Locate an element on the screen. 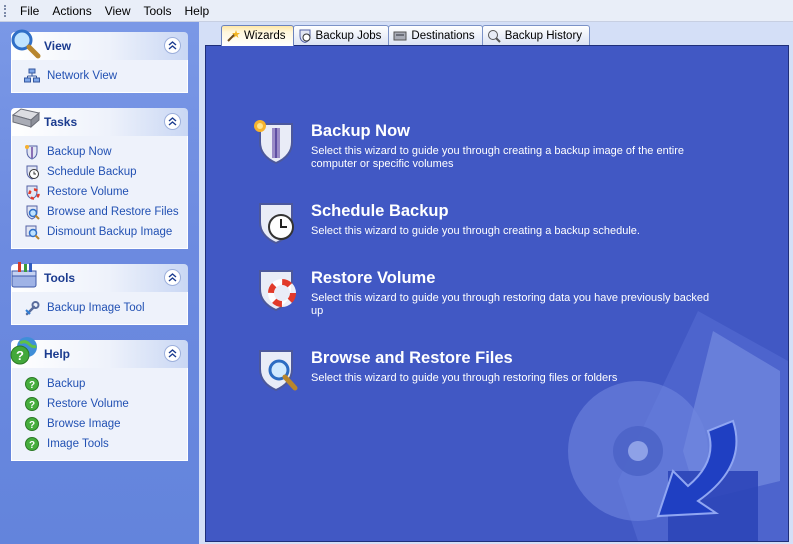 Image resolution: width=793 pixels, height=544 pixels. task-network-view: Network View is located at coordinates (99, 76).